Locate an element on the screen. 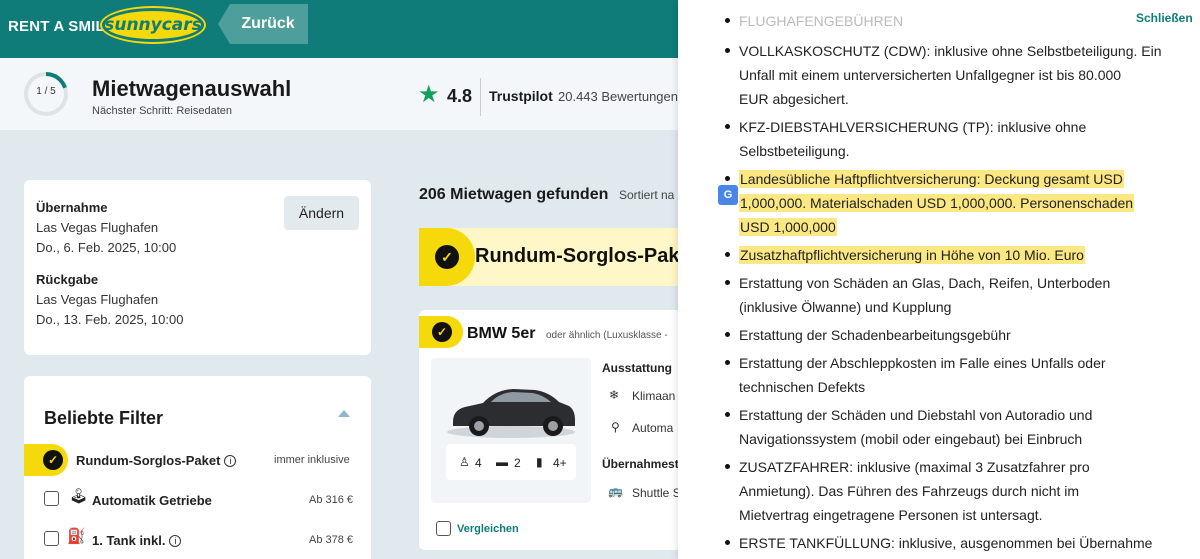  suitcase-icon: ▬ is located at coordinates (502, 462).